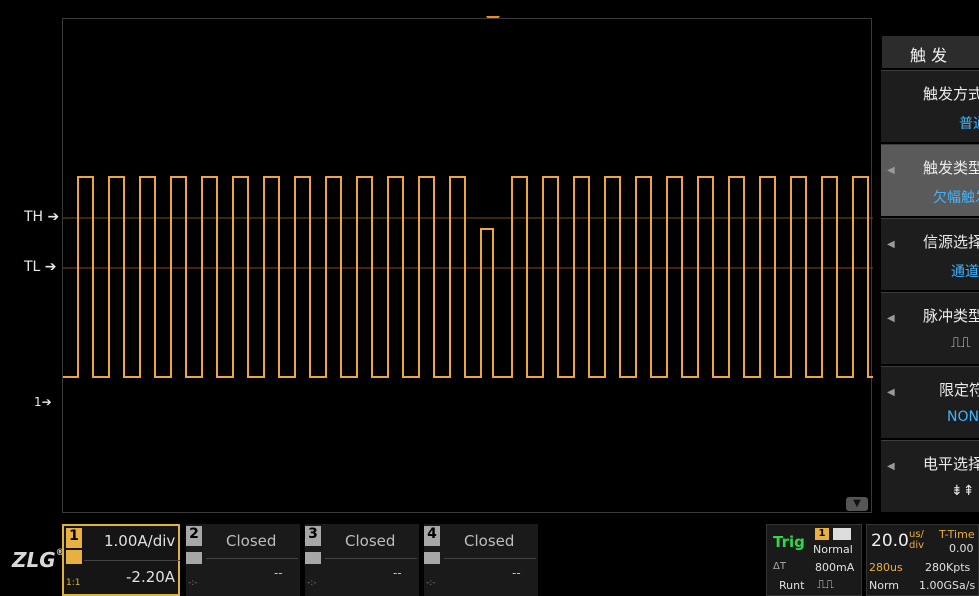  Describe the element at coordinates (121, 560) in the screenshot. I see `ch1-panel: 1 1.00A/div -2.20A 1:1` at that location.